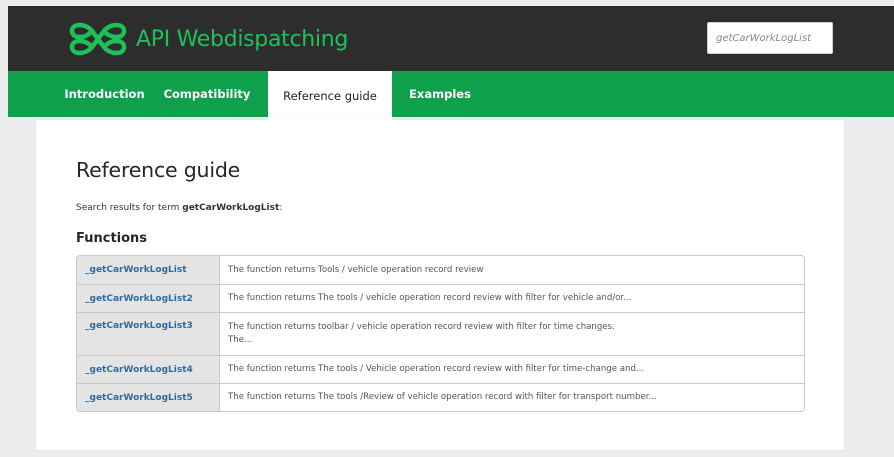  What do you see at coordinates (242, 39) in the screenshot?
I see `app-title: API Webdispatching` at bounding box center [242, 39].